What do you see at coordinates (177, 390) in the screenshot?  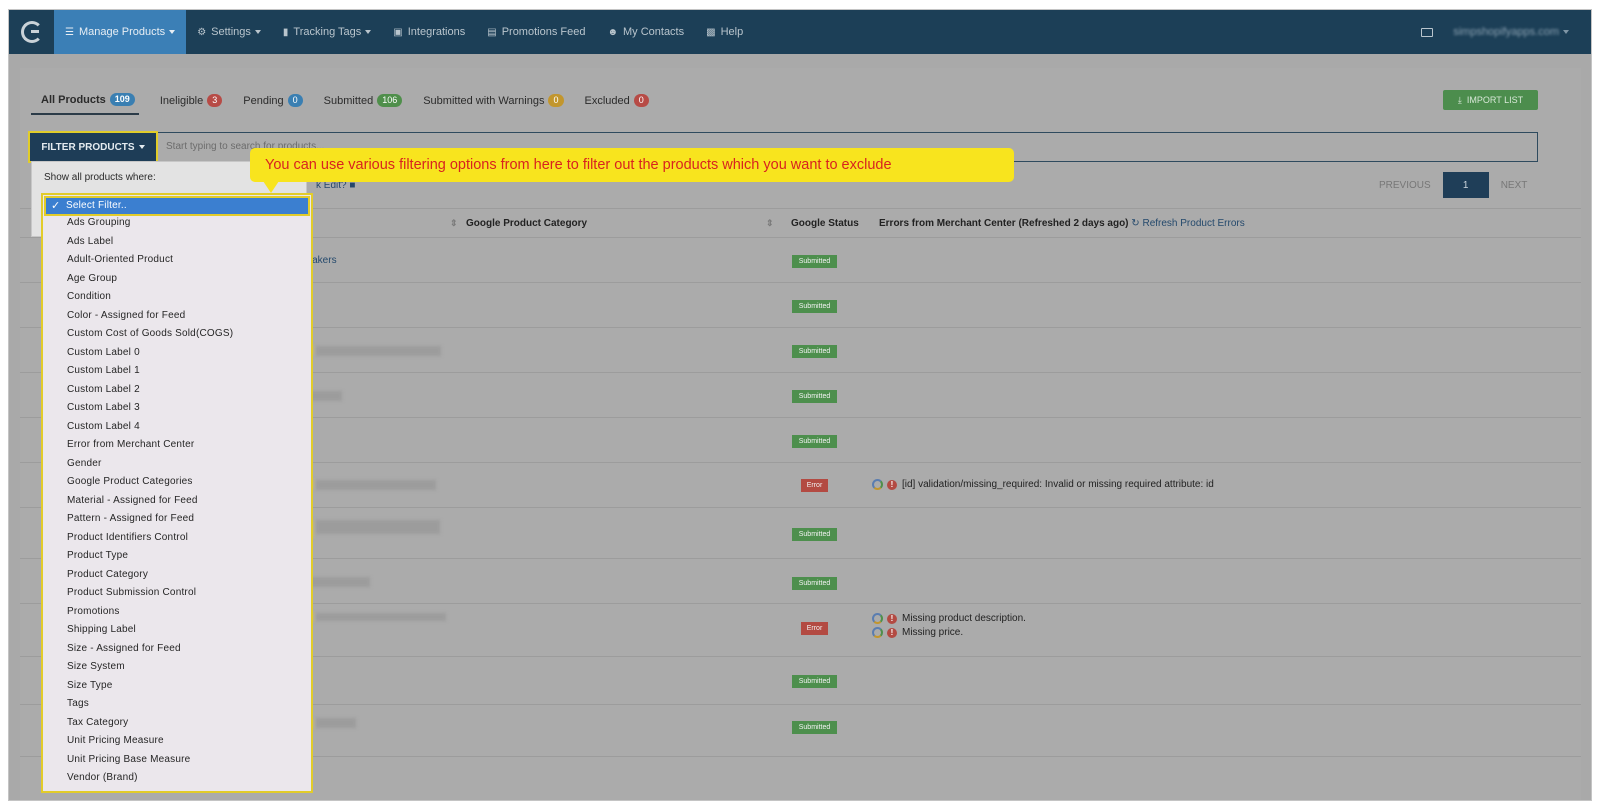 I see `filter-option: Custom Label 2` at bounding box center [177, 390].